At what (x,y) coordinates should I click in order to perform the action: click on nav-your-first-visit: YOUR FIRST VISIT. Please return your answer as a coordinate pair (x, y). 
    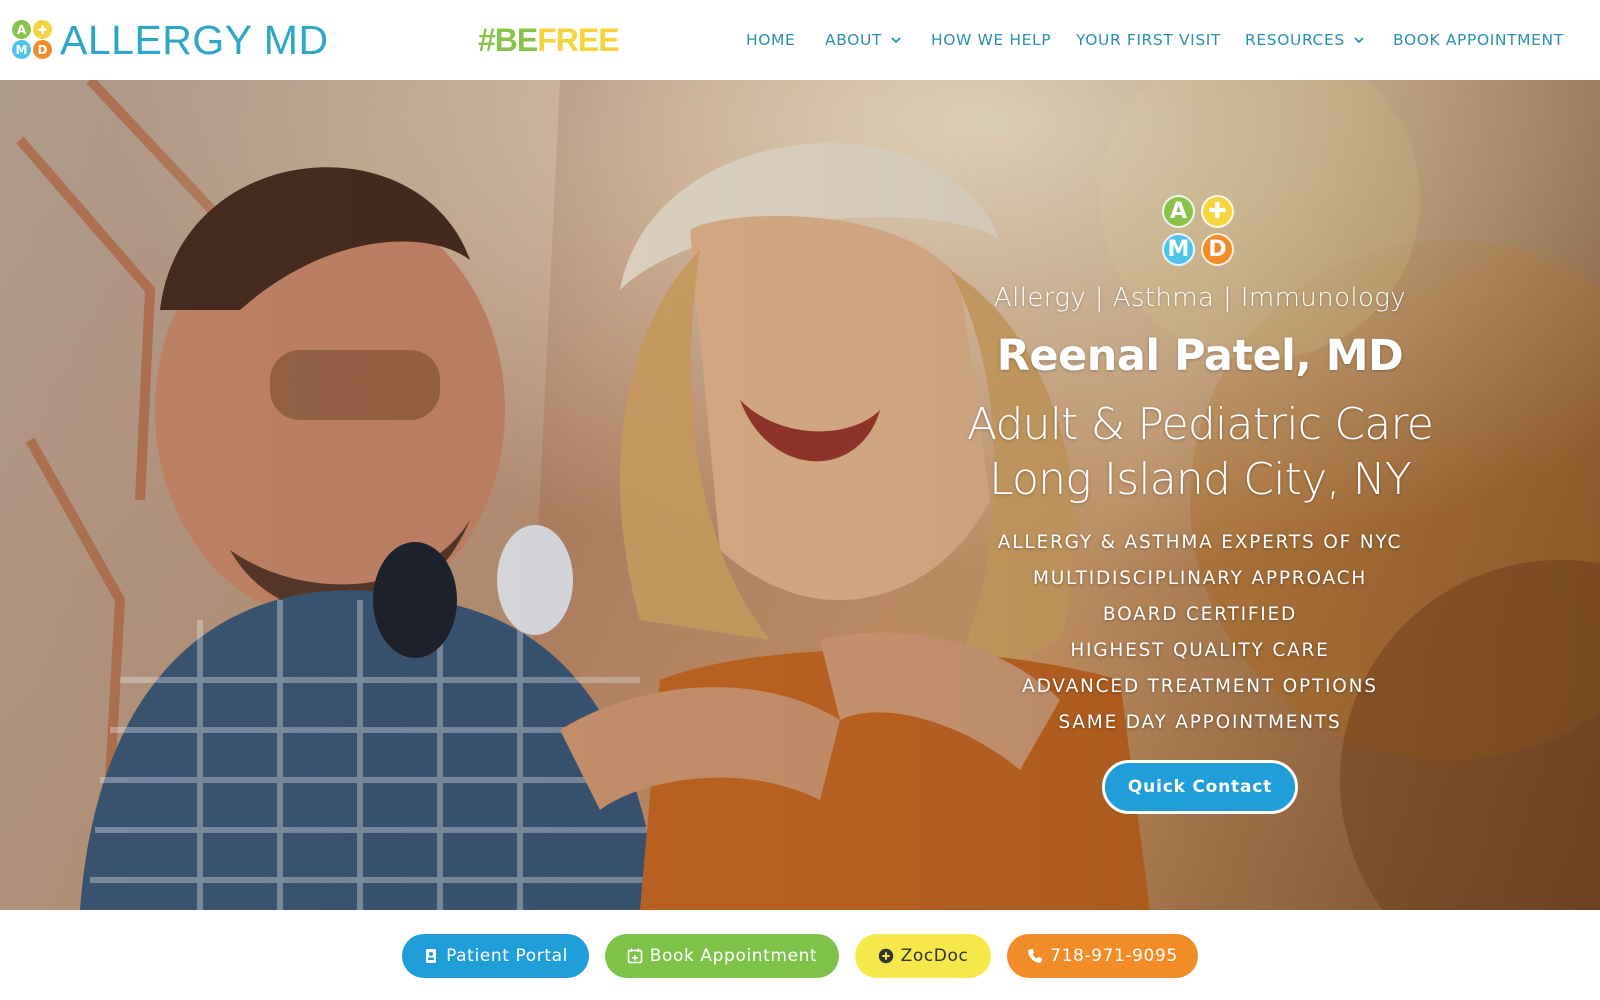
    Looking at the image, I should click on (1148, 40).